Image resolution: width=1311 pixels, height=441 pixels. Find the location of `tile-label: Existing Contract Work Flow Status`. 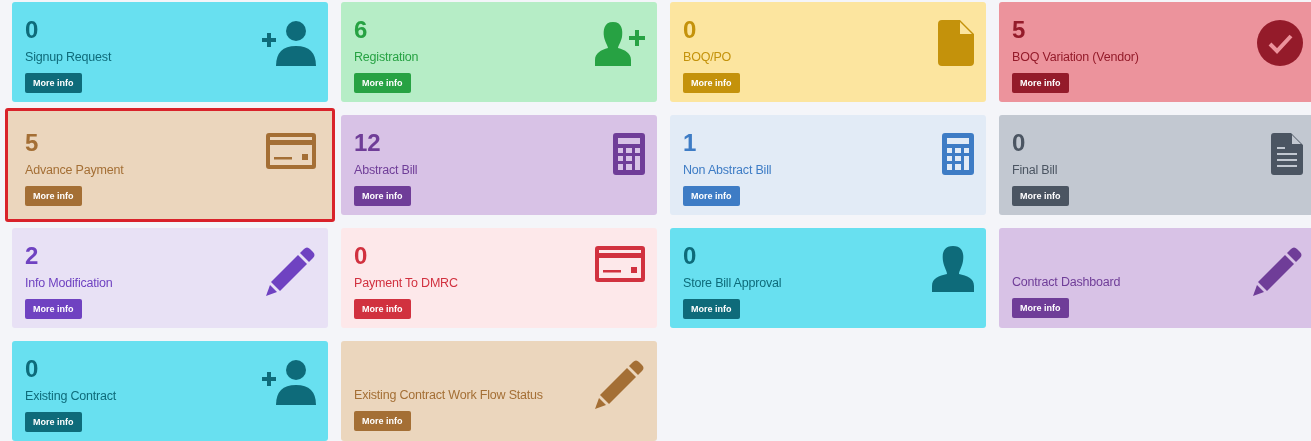

tile-label: Existing Contract Work Flow Status is located at coordinates (448, 396).